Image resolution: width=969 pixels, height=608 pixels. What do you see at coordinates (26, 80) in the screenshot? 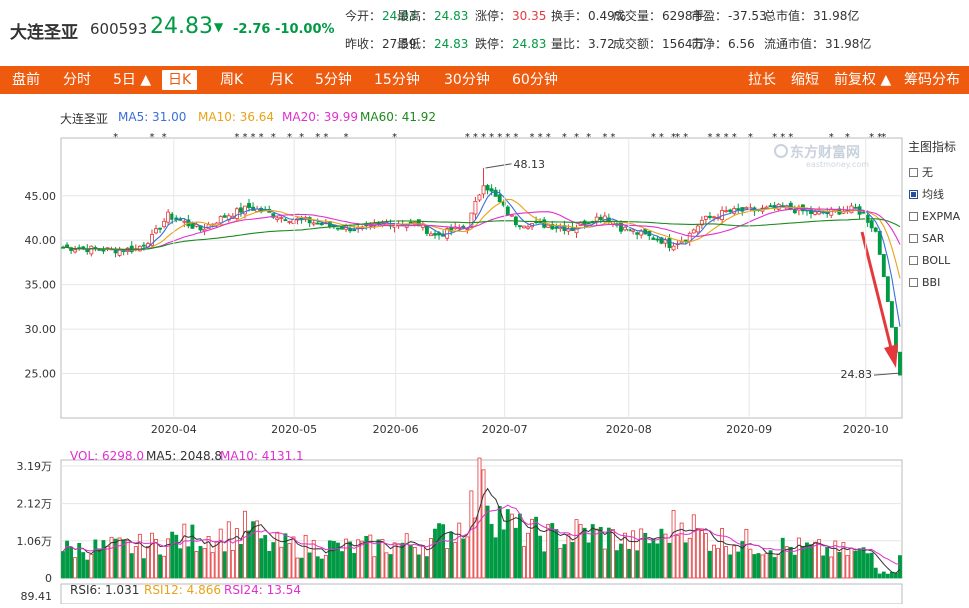
I see `period-tab-0: 盘前` at bounding box center [26, 80].